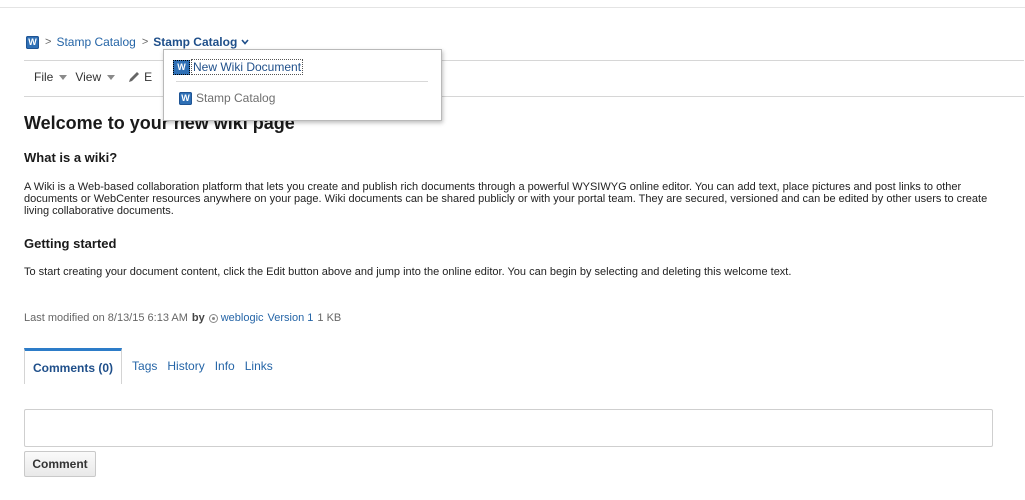  What do you see at coordinates (245, 42) in the screenshot?
I see `chevron-down-icon` at bounding box center [245, 42].